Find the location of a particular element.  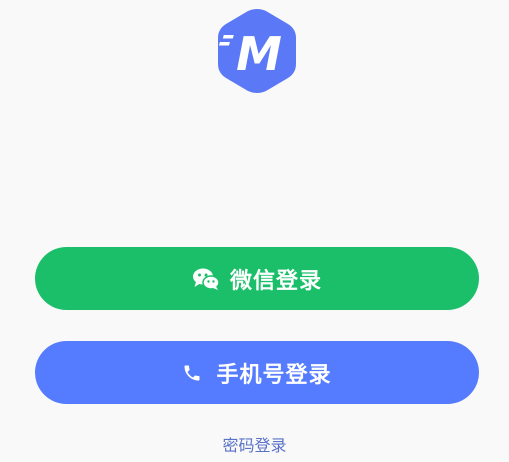

phone-login-button: 手机号登录 is located at coordinates (257, 372).